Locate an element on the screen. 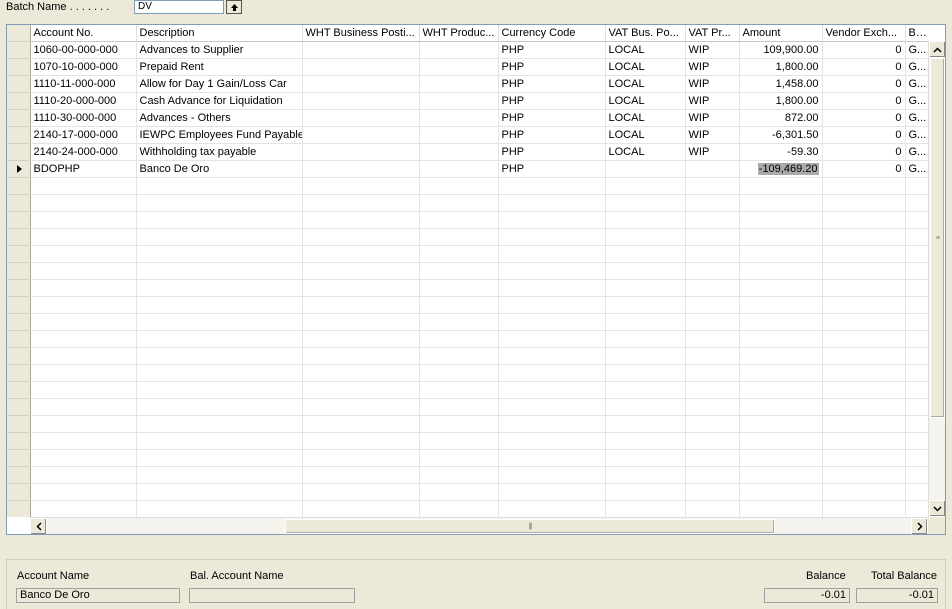 Image resolution: width=952 pixels, height=609 pixels. cell-description: Cash Advance for Liquidation is located at coordinates (219, 101).